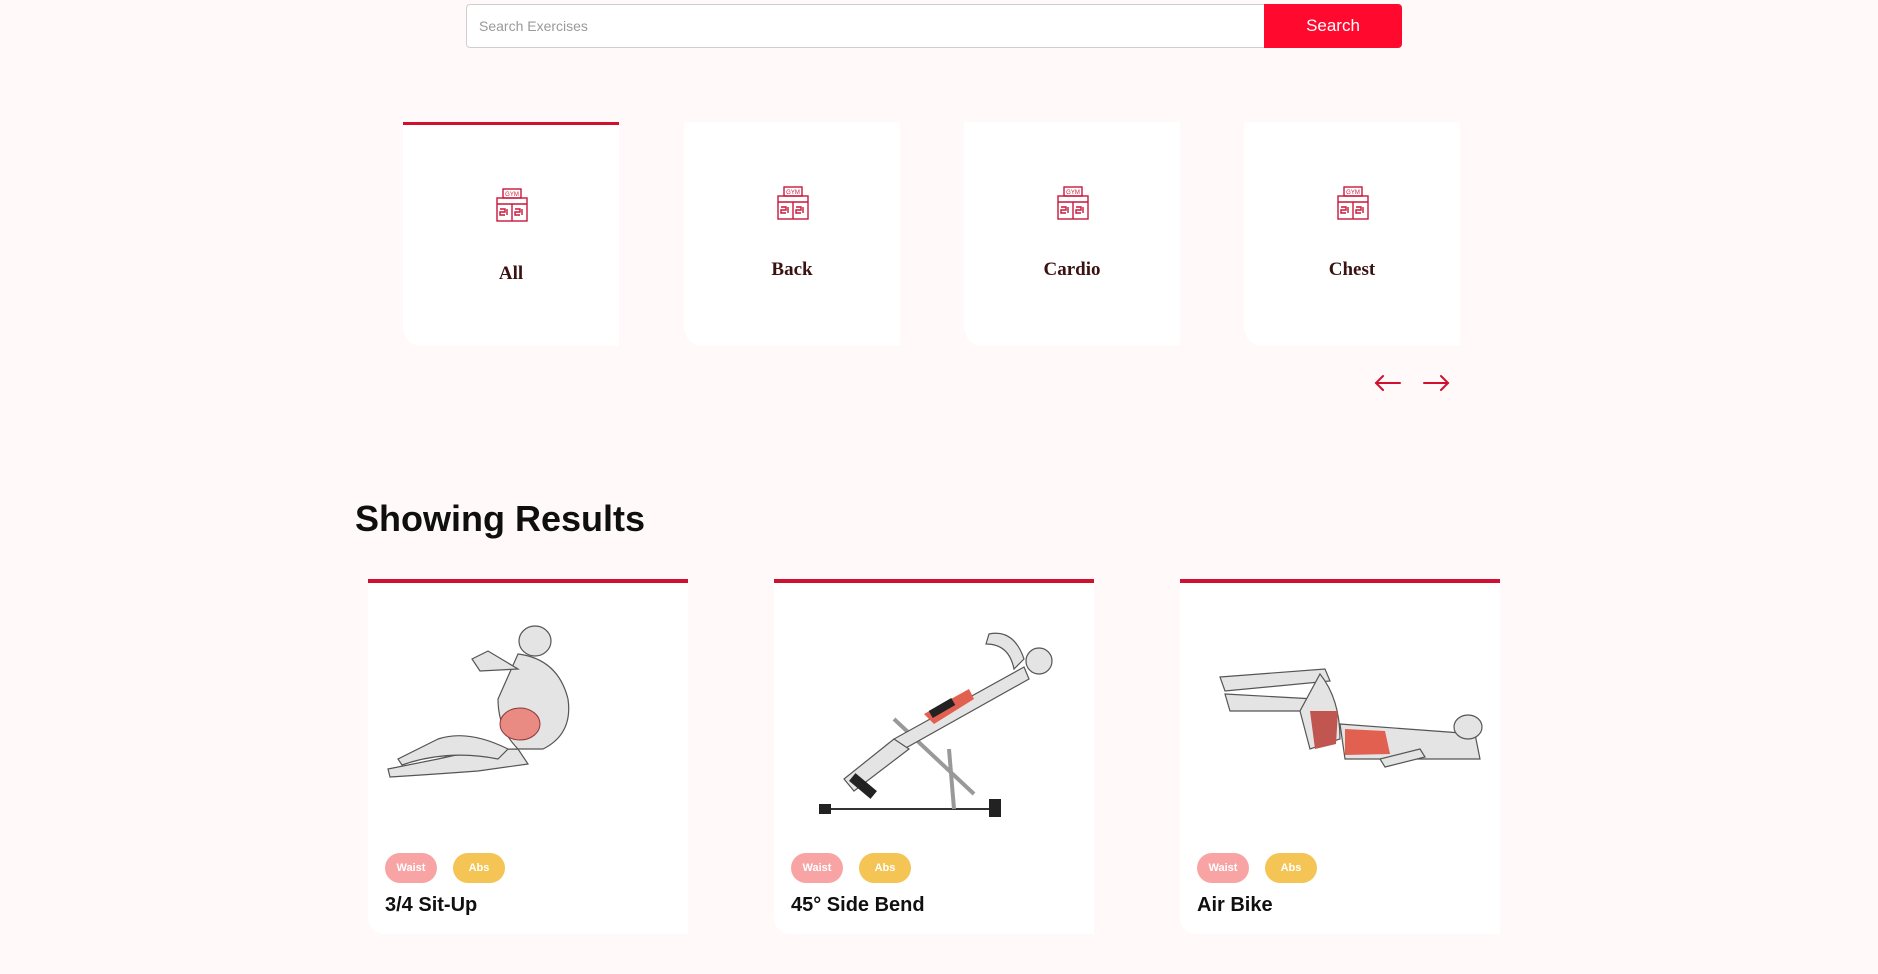  Describe the element at coordinates (511, 273) in the screenshot. I see `category-label: All` at that location.